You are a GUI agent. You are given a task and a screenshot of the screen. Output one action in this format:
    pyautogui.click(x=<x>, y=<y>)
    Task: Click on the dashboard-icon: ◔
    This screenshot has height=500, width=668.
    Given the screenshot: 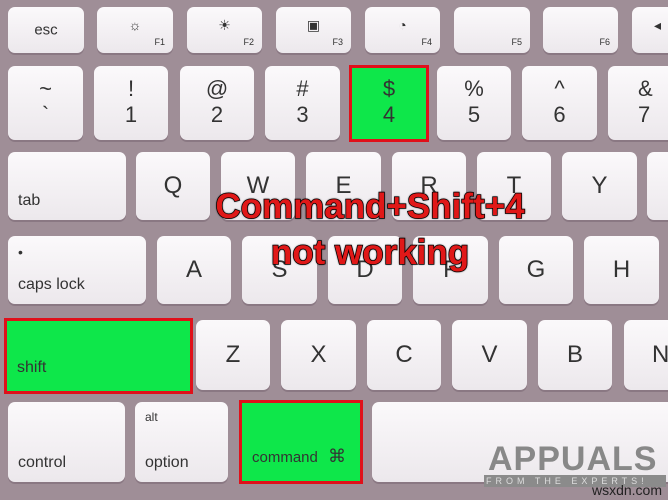 What is the action you would take?
    pyautogui.click(x=402, y=25)
    